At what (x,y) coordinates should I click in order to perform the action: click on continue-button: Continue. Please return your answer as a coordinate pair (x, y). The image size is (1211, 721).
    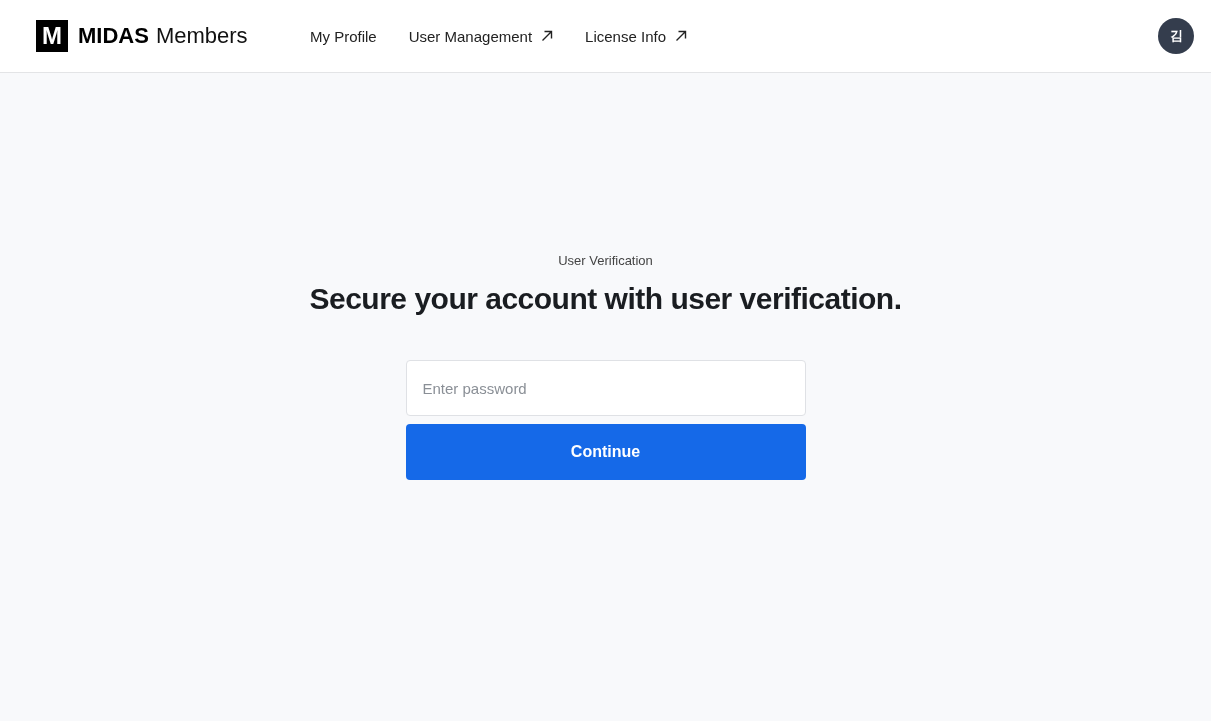
    Looking at the image, I should click on (605, 452).